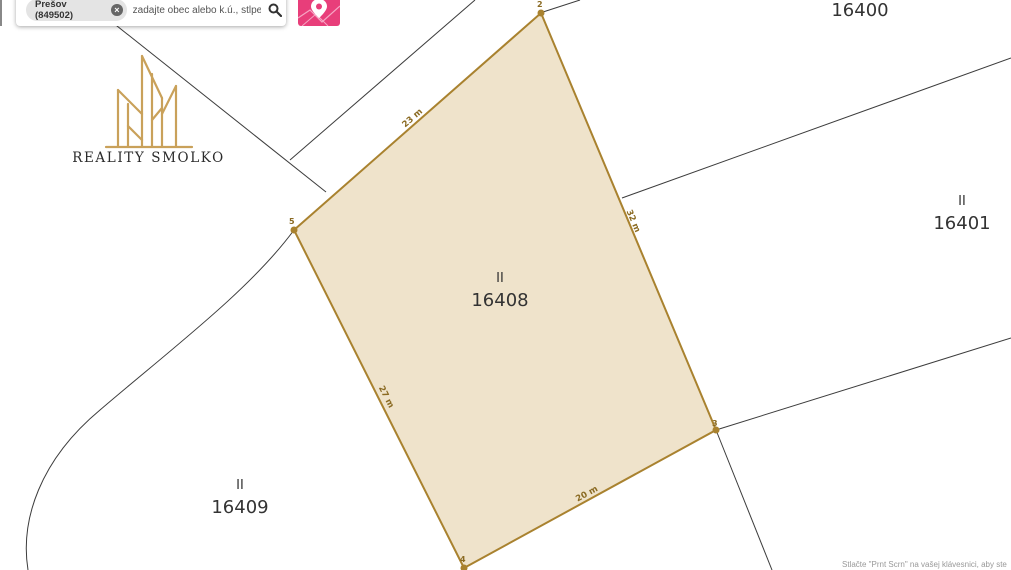 This screenshot has width=1011, height=570. I want to click on map-view-button, so click(319, 13).